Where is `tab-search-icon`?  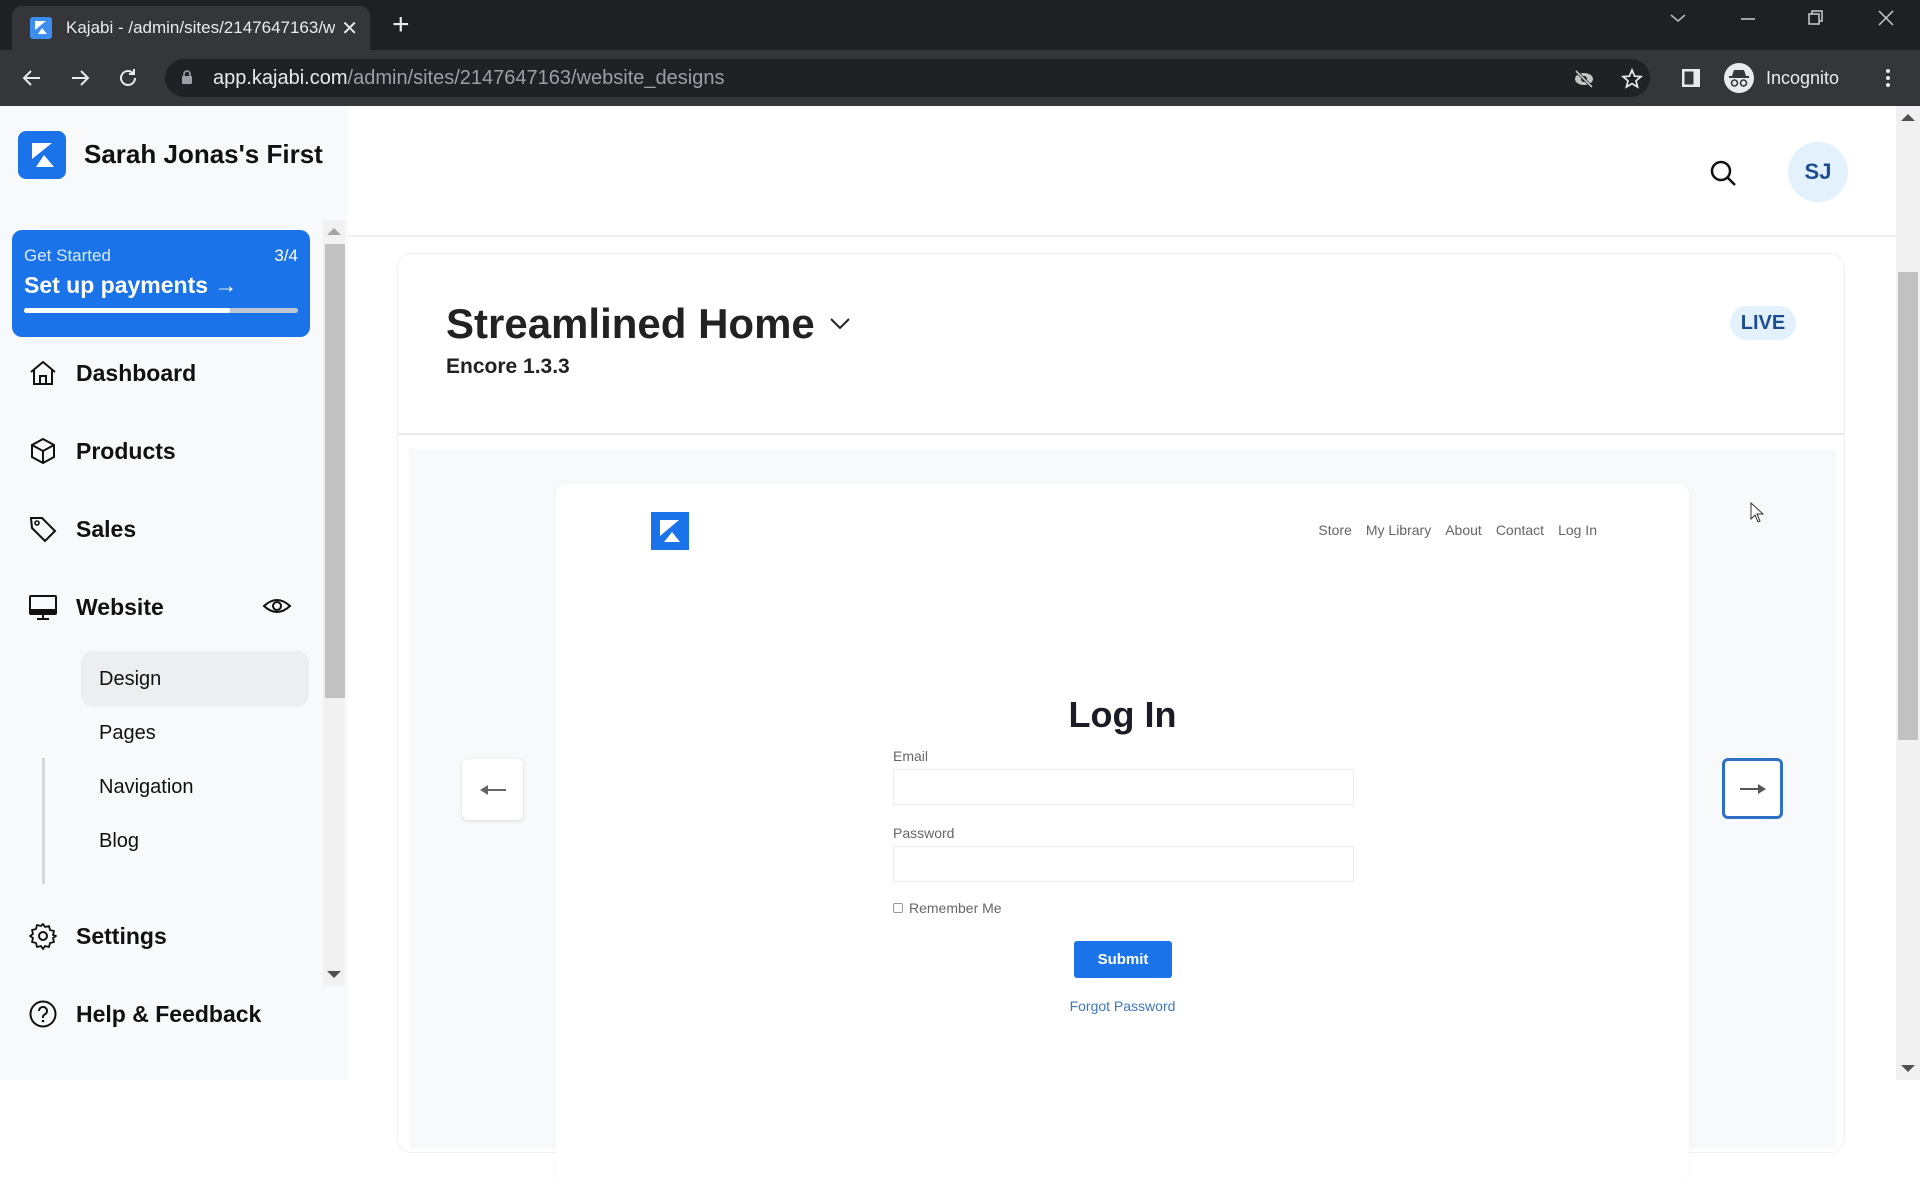 tab-search-icon is located at coordinates (1678, 20).